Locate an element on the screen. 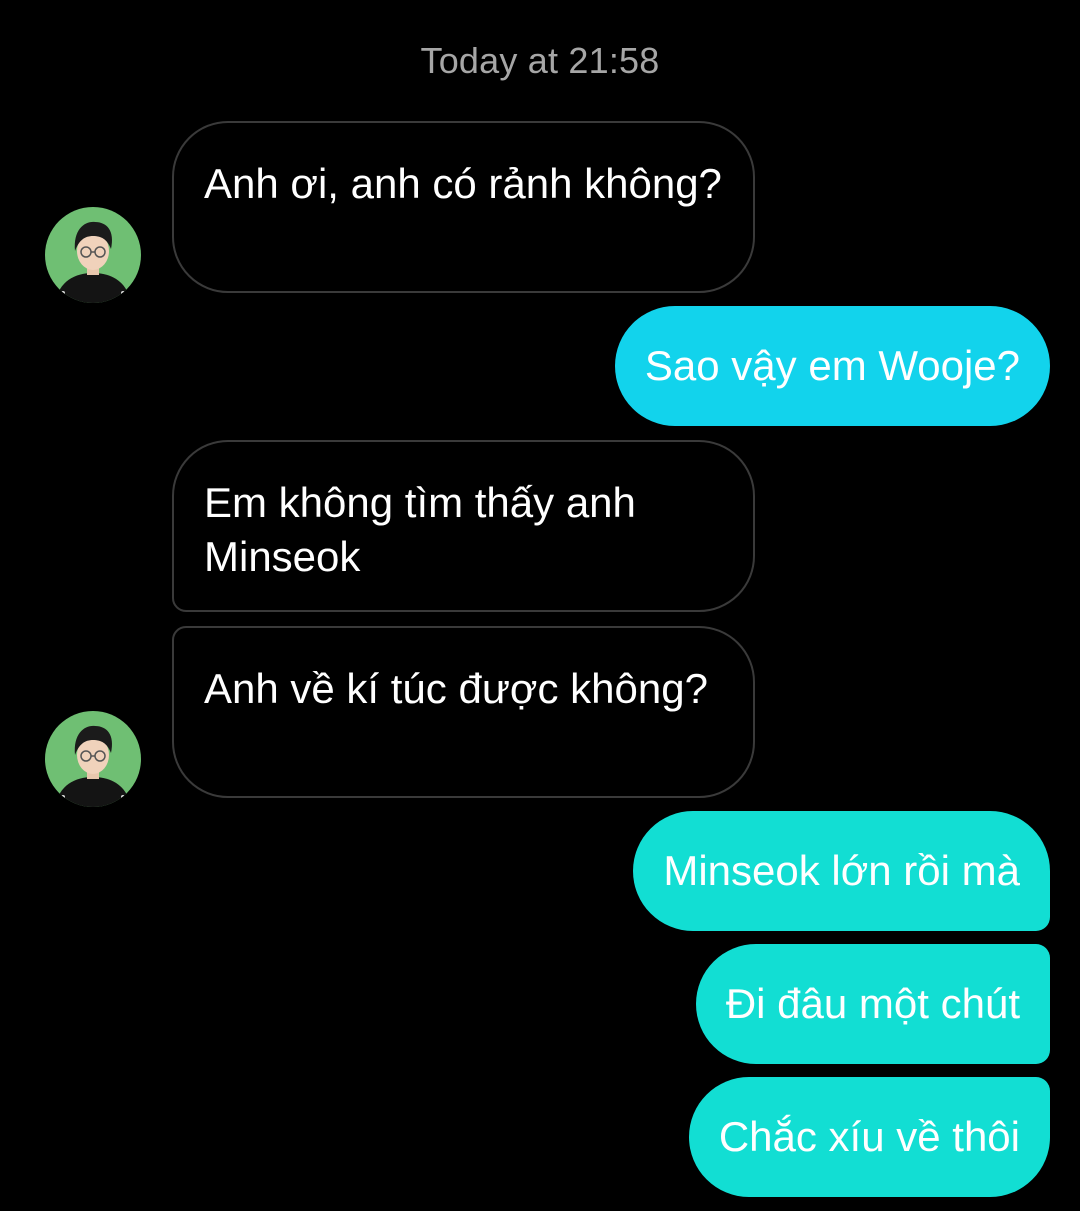 The width and height of the screenshot is (1080, 1211). outgoing-message-bubble: Minseok lớn rồi mà is located at coordinates (841, 871).